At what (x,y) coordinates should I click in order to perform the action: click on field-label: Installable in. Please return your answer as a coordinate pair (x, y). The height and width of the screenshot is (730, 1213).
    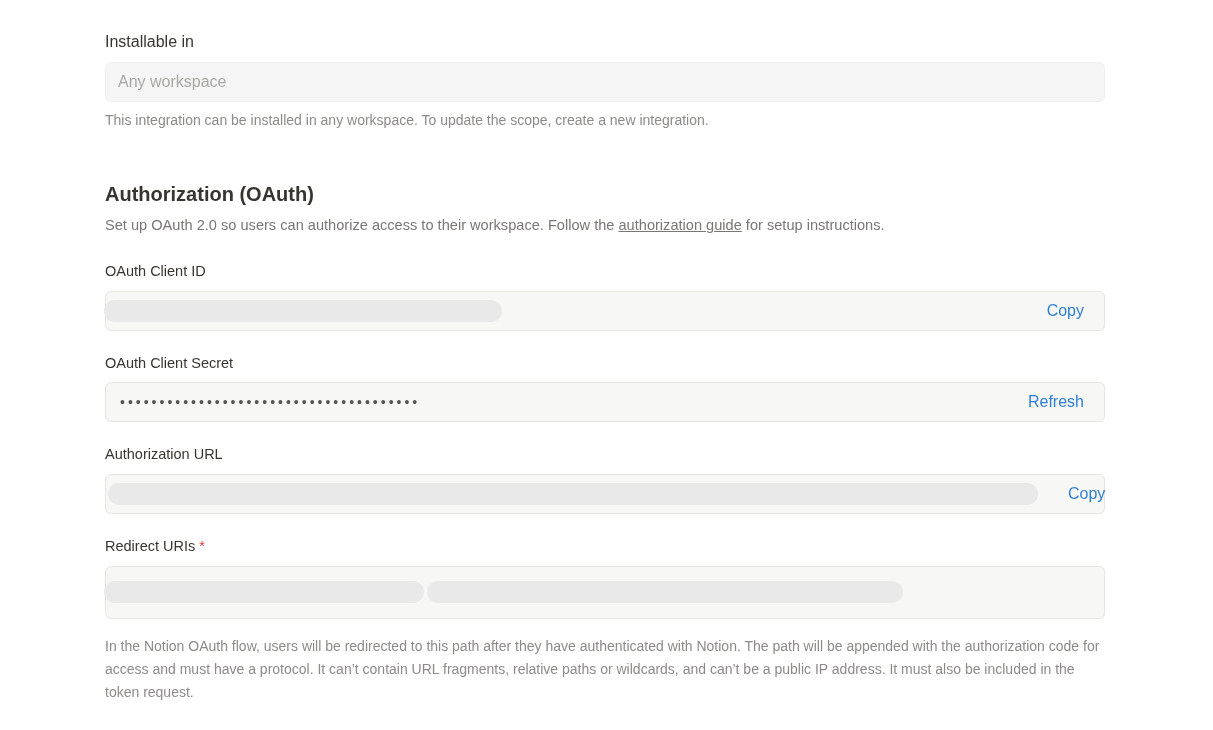
    Looking at the image, I should click on (150, 42).